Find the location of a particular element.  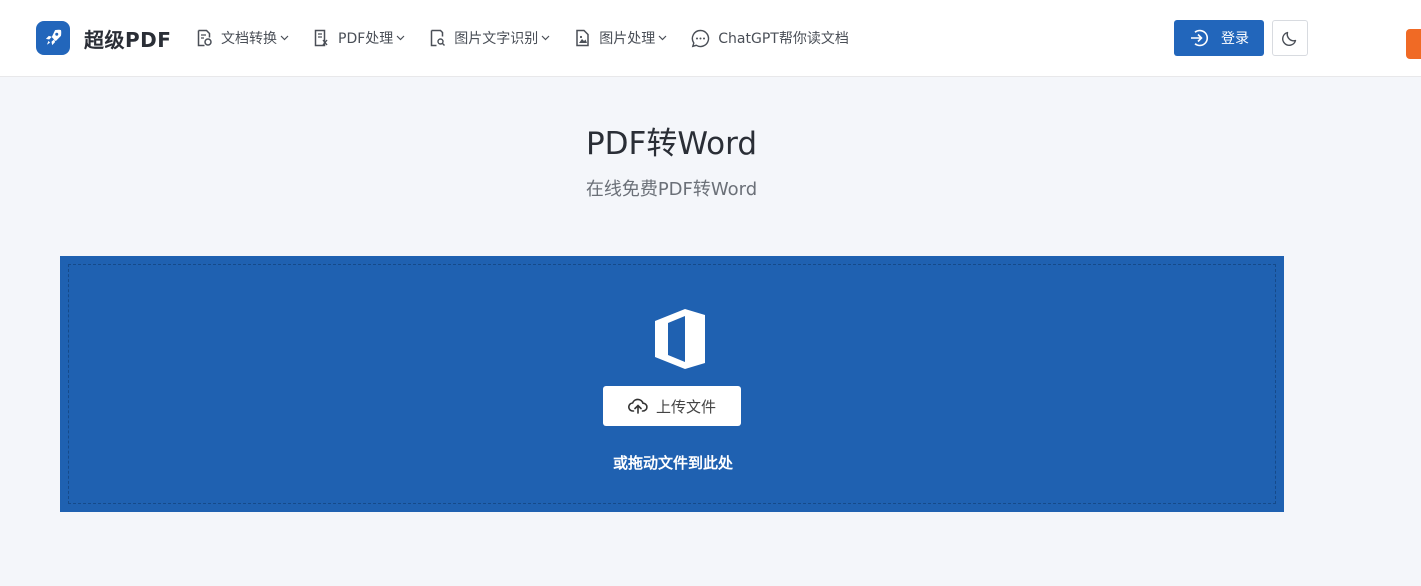

drag-hint-text: 或拖动文件到此处 is located at coordinates (672, 463).